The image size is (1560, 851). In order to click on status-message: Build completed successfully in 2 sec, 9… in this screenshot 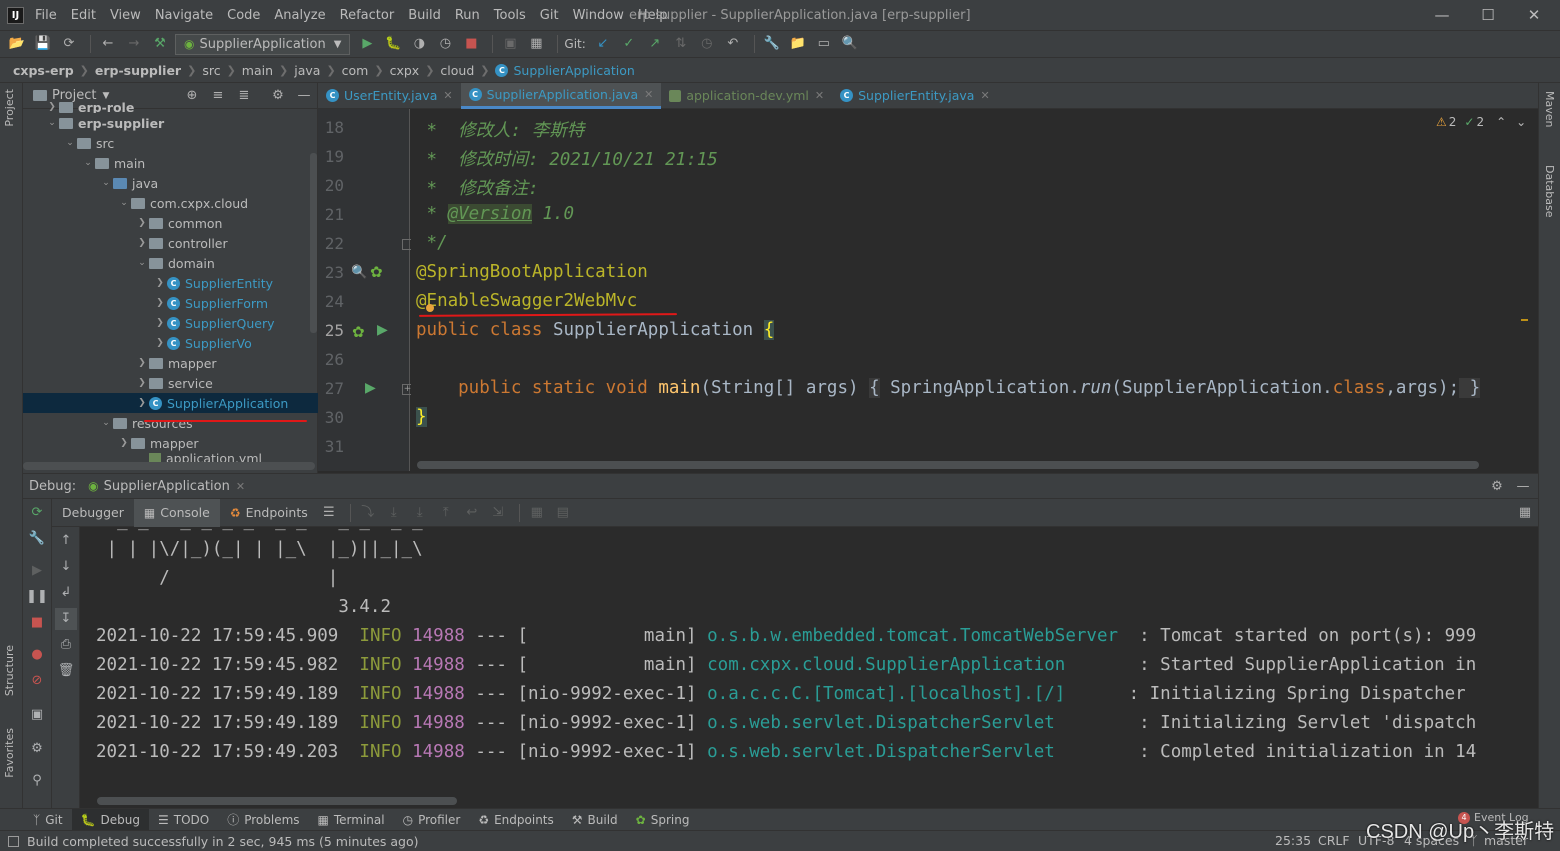, I will do `click(223, 841)`.